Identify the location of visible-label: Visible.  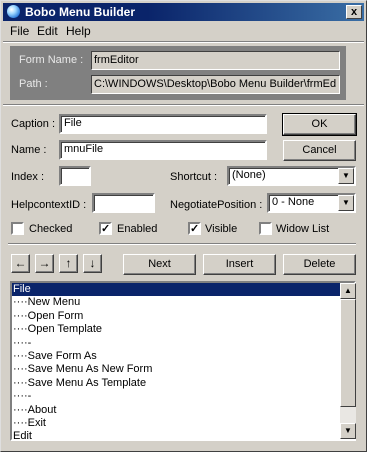
(221, 229).